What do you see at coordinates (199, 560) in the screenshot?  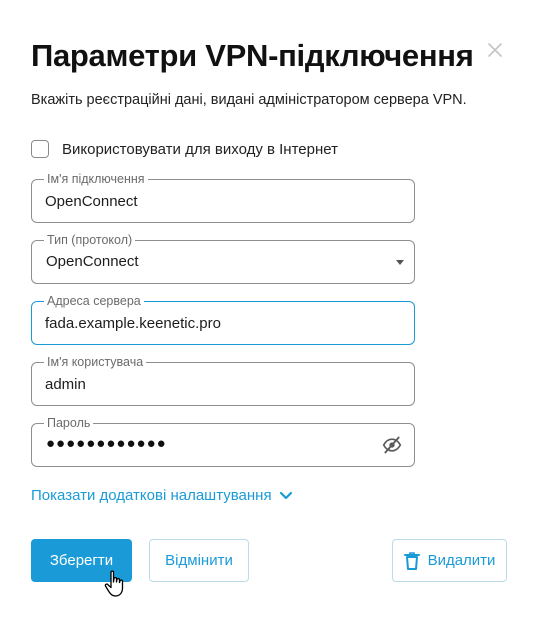 I see `cancel-button: Відмінити` at bounding box center [199, 560].